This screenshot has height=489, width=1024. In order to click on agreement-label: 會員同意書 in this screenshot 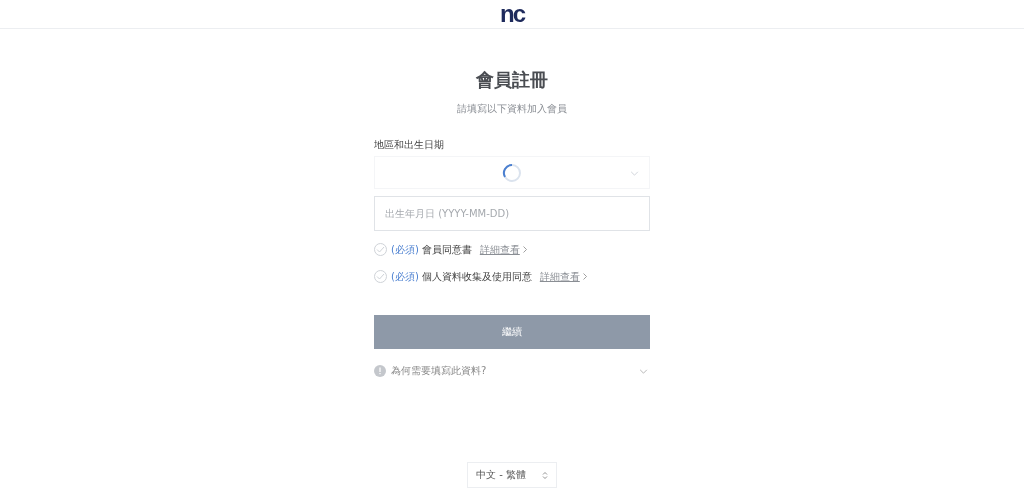, I will do `click(446, 249)`.